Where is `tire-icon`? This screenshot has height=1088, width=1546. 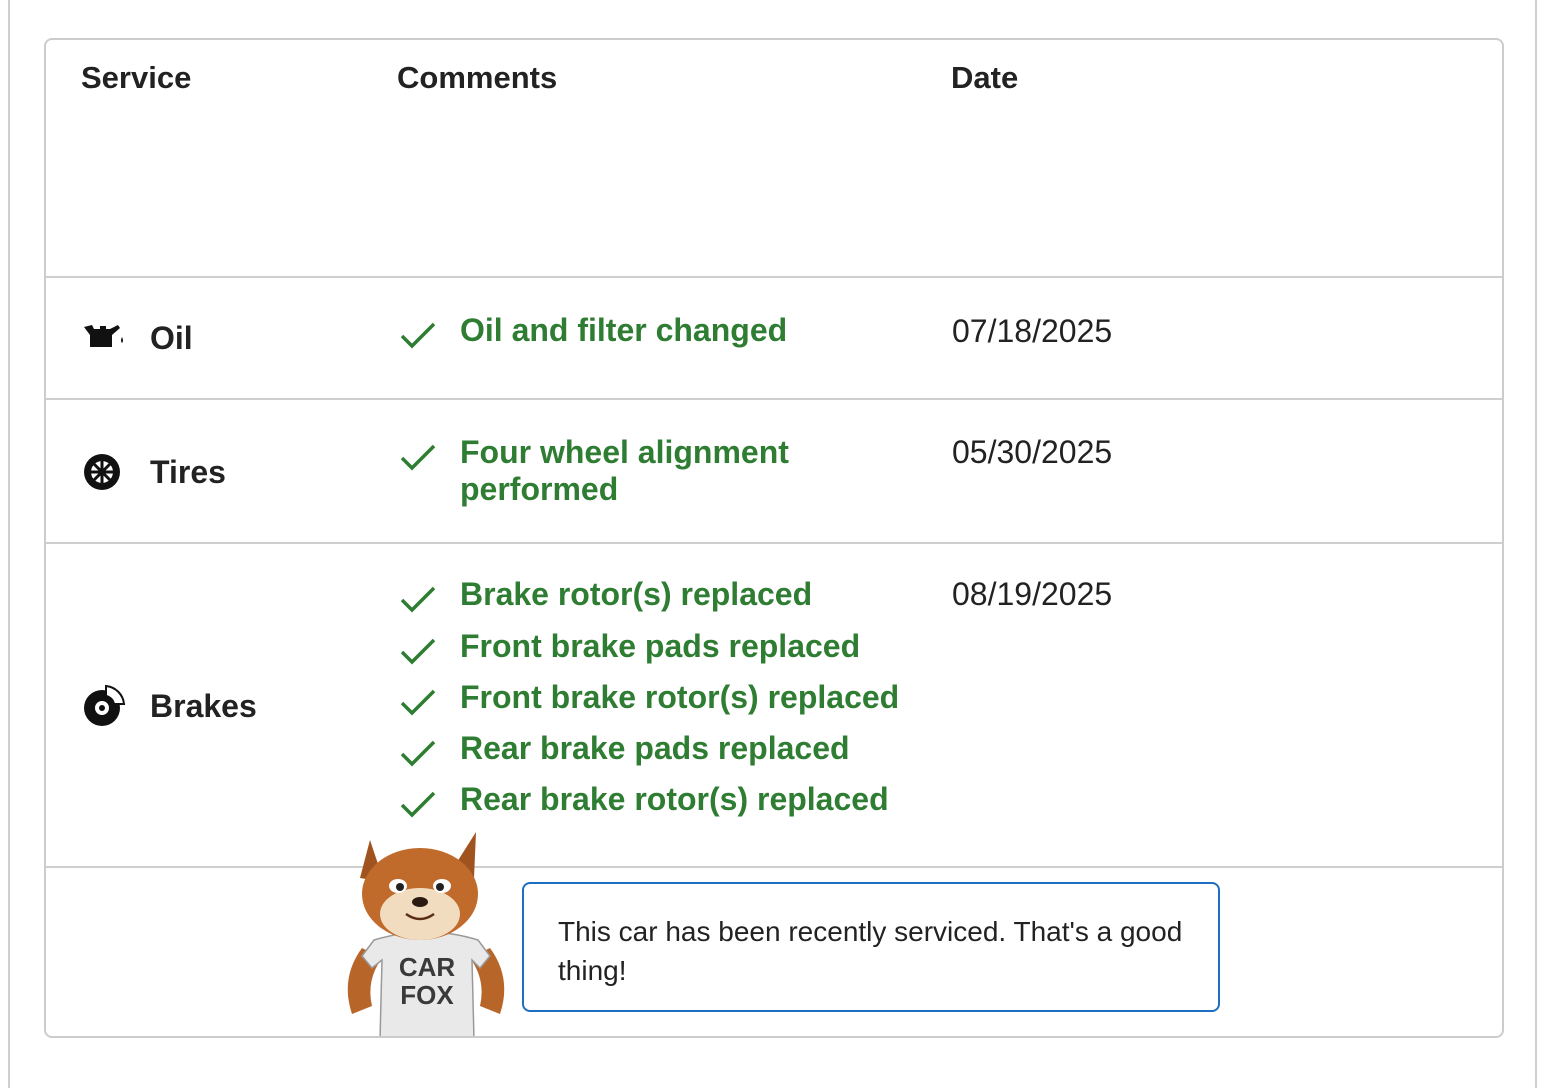 tire-icon is located at coordinates (106, 472).